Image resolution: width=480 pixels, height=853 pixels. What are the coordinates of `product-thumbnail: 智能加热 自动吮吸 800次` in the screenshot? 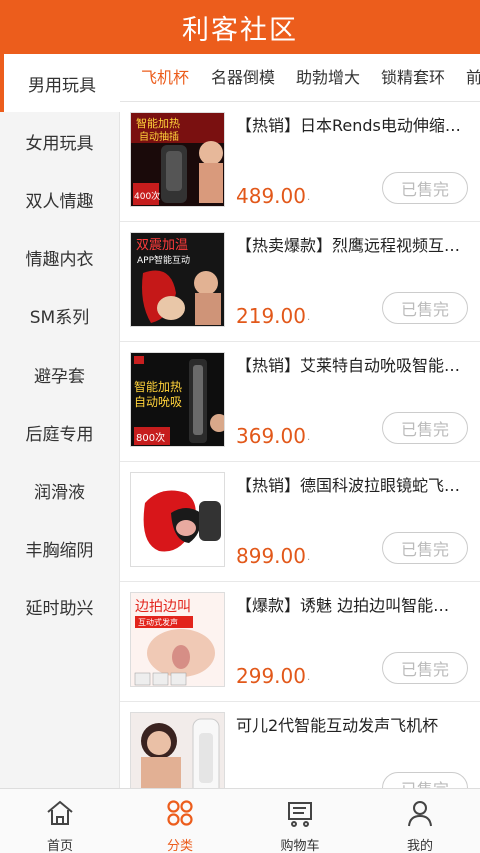 It's located at (177, 399).